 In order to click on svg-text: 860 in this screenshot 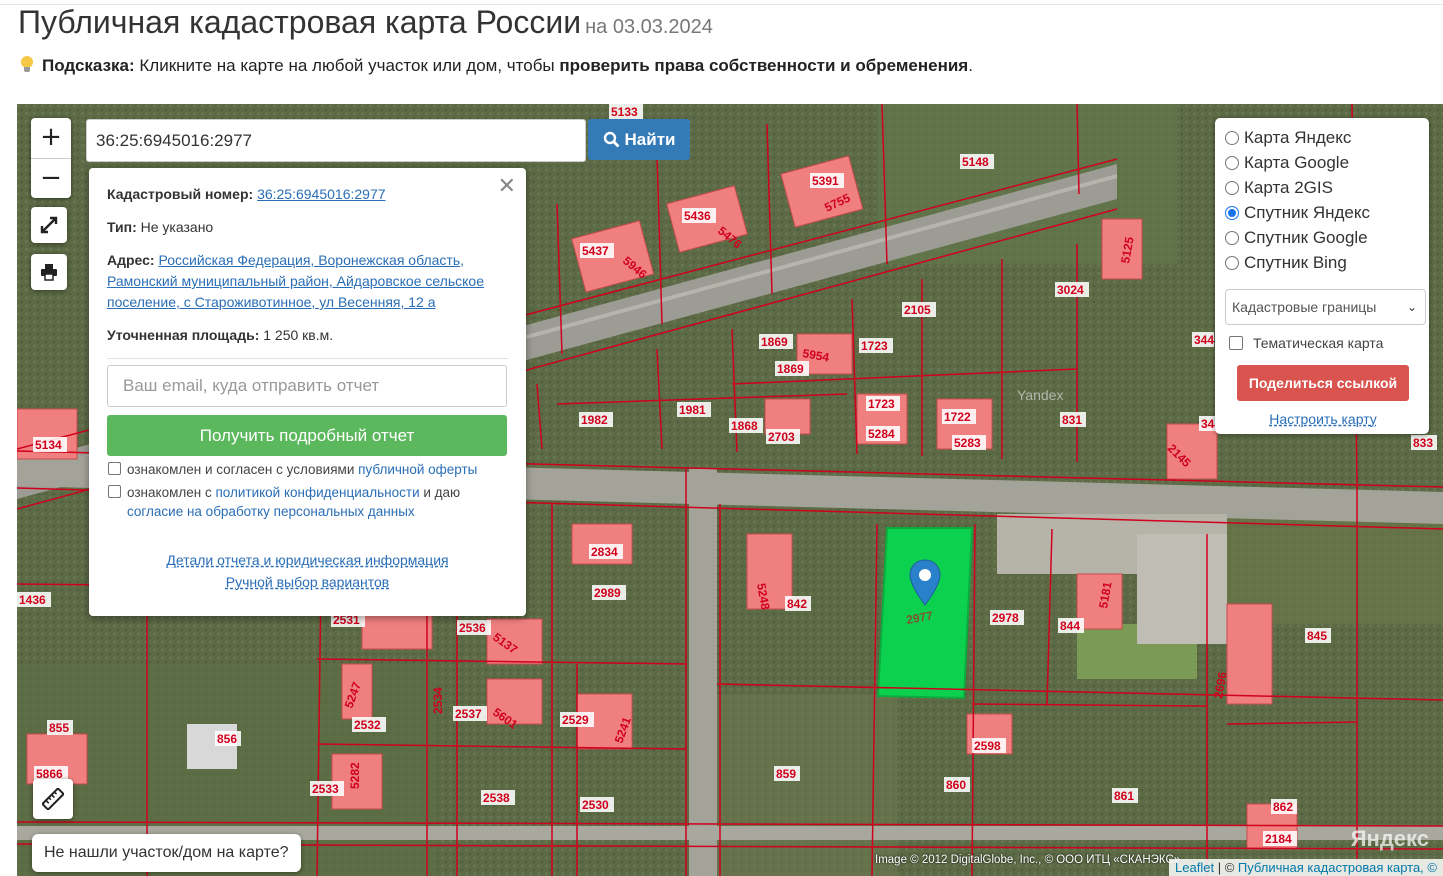, I will do `click(956, 785)`.